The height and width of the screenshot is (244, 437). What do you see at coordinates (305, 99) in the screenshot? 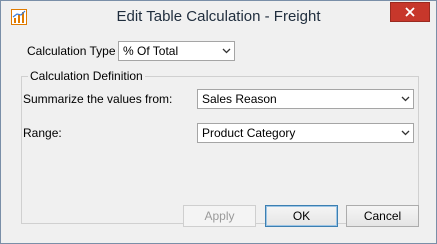
I see `summarize-values-dropdown: Sales Reason` at bounding box center [305, 99].